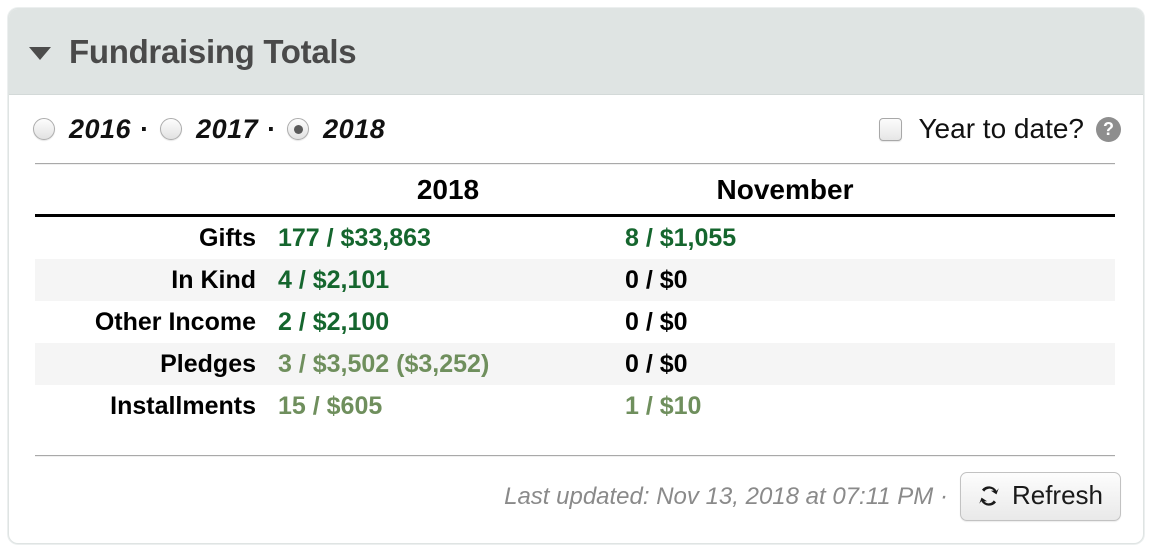 The height and width of the screenshot is (560, 1160). What do you see at coordinates (183, 405) in the screenshot?
I see `row-label-installments: Installments` at bounding box center [183, 405].